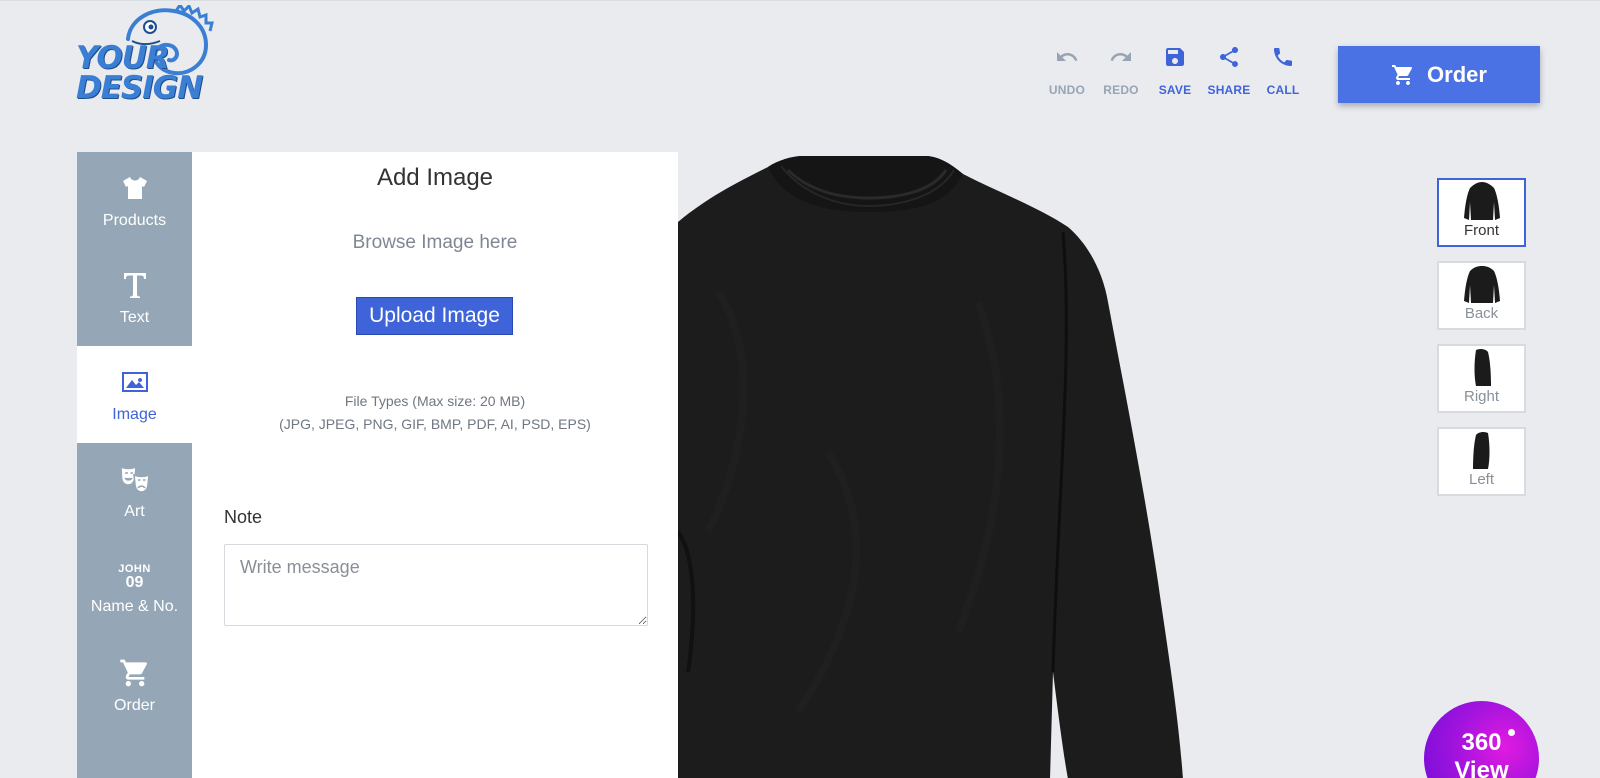  Describe the element at coordinates (134, 394) in the screenshot. I see `sidebar-item-image: Image` at that location.